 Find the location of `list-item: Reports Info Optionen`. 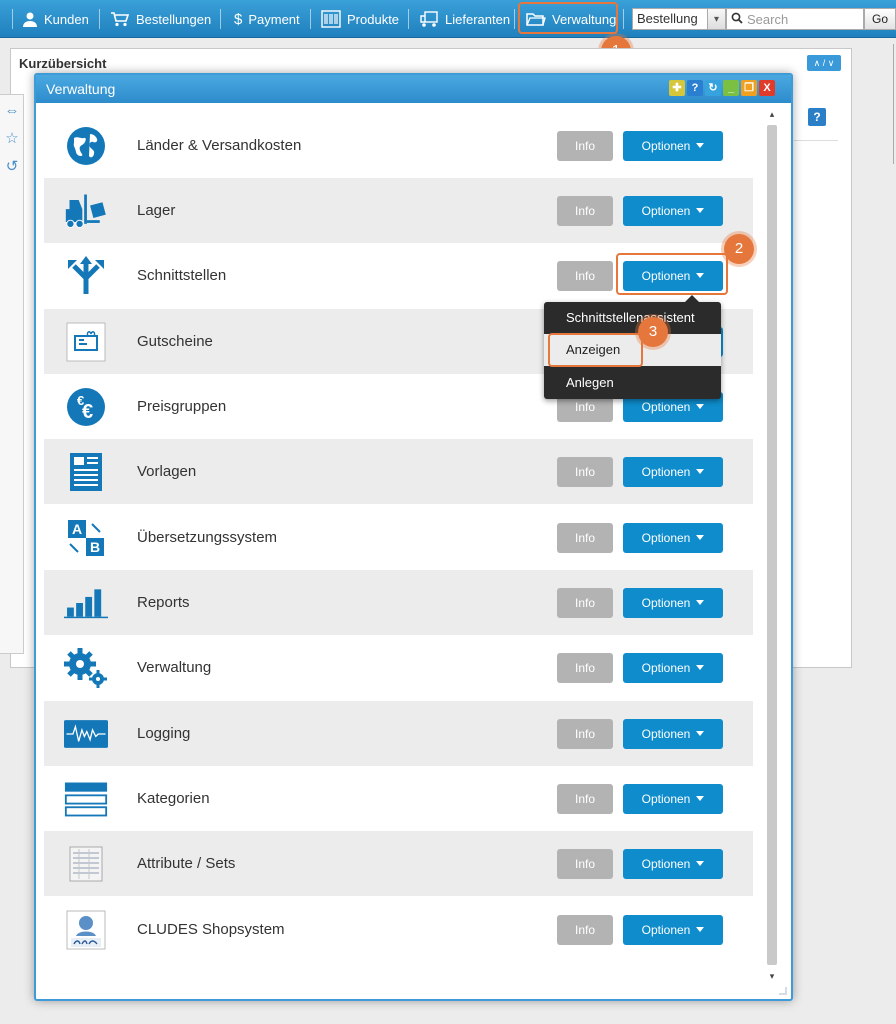

list-item: Reports Info Optionen is located at coordinates (398, 602).